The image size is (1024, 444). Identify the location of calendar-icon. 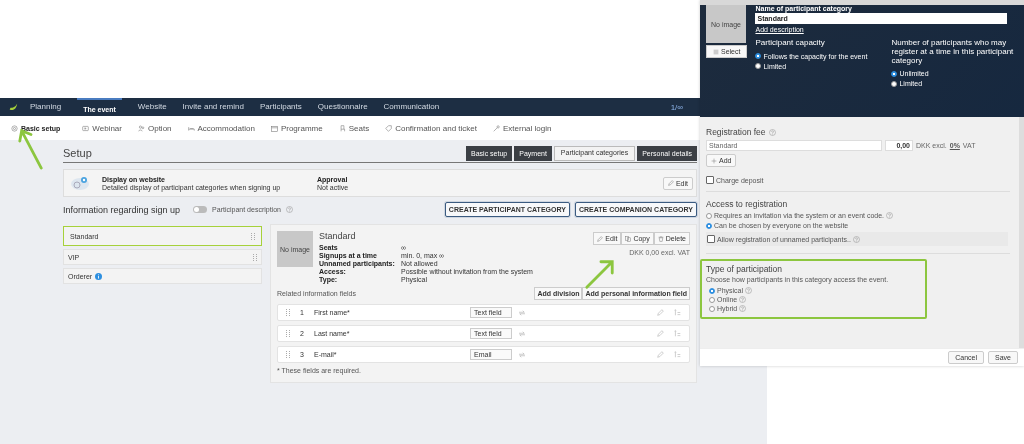
(274, 128).